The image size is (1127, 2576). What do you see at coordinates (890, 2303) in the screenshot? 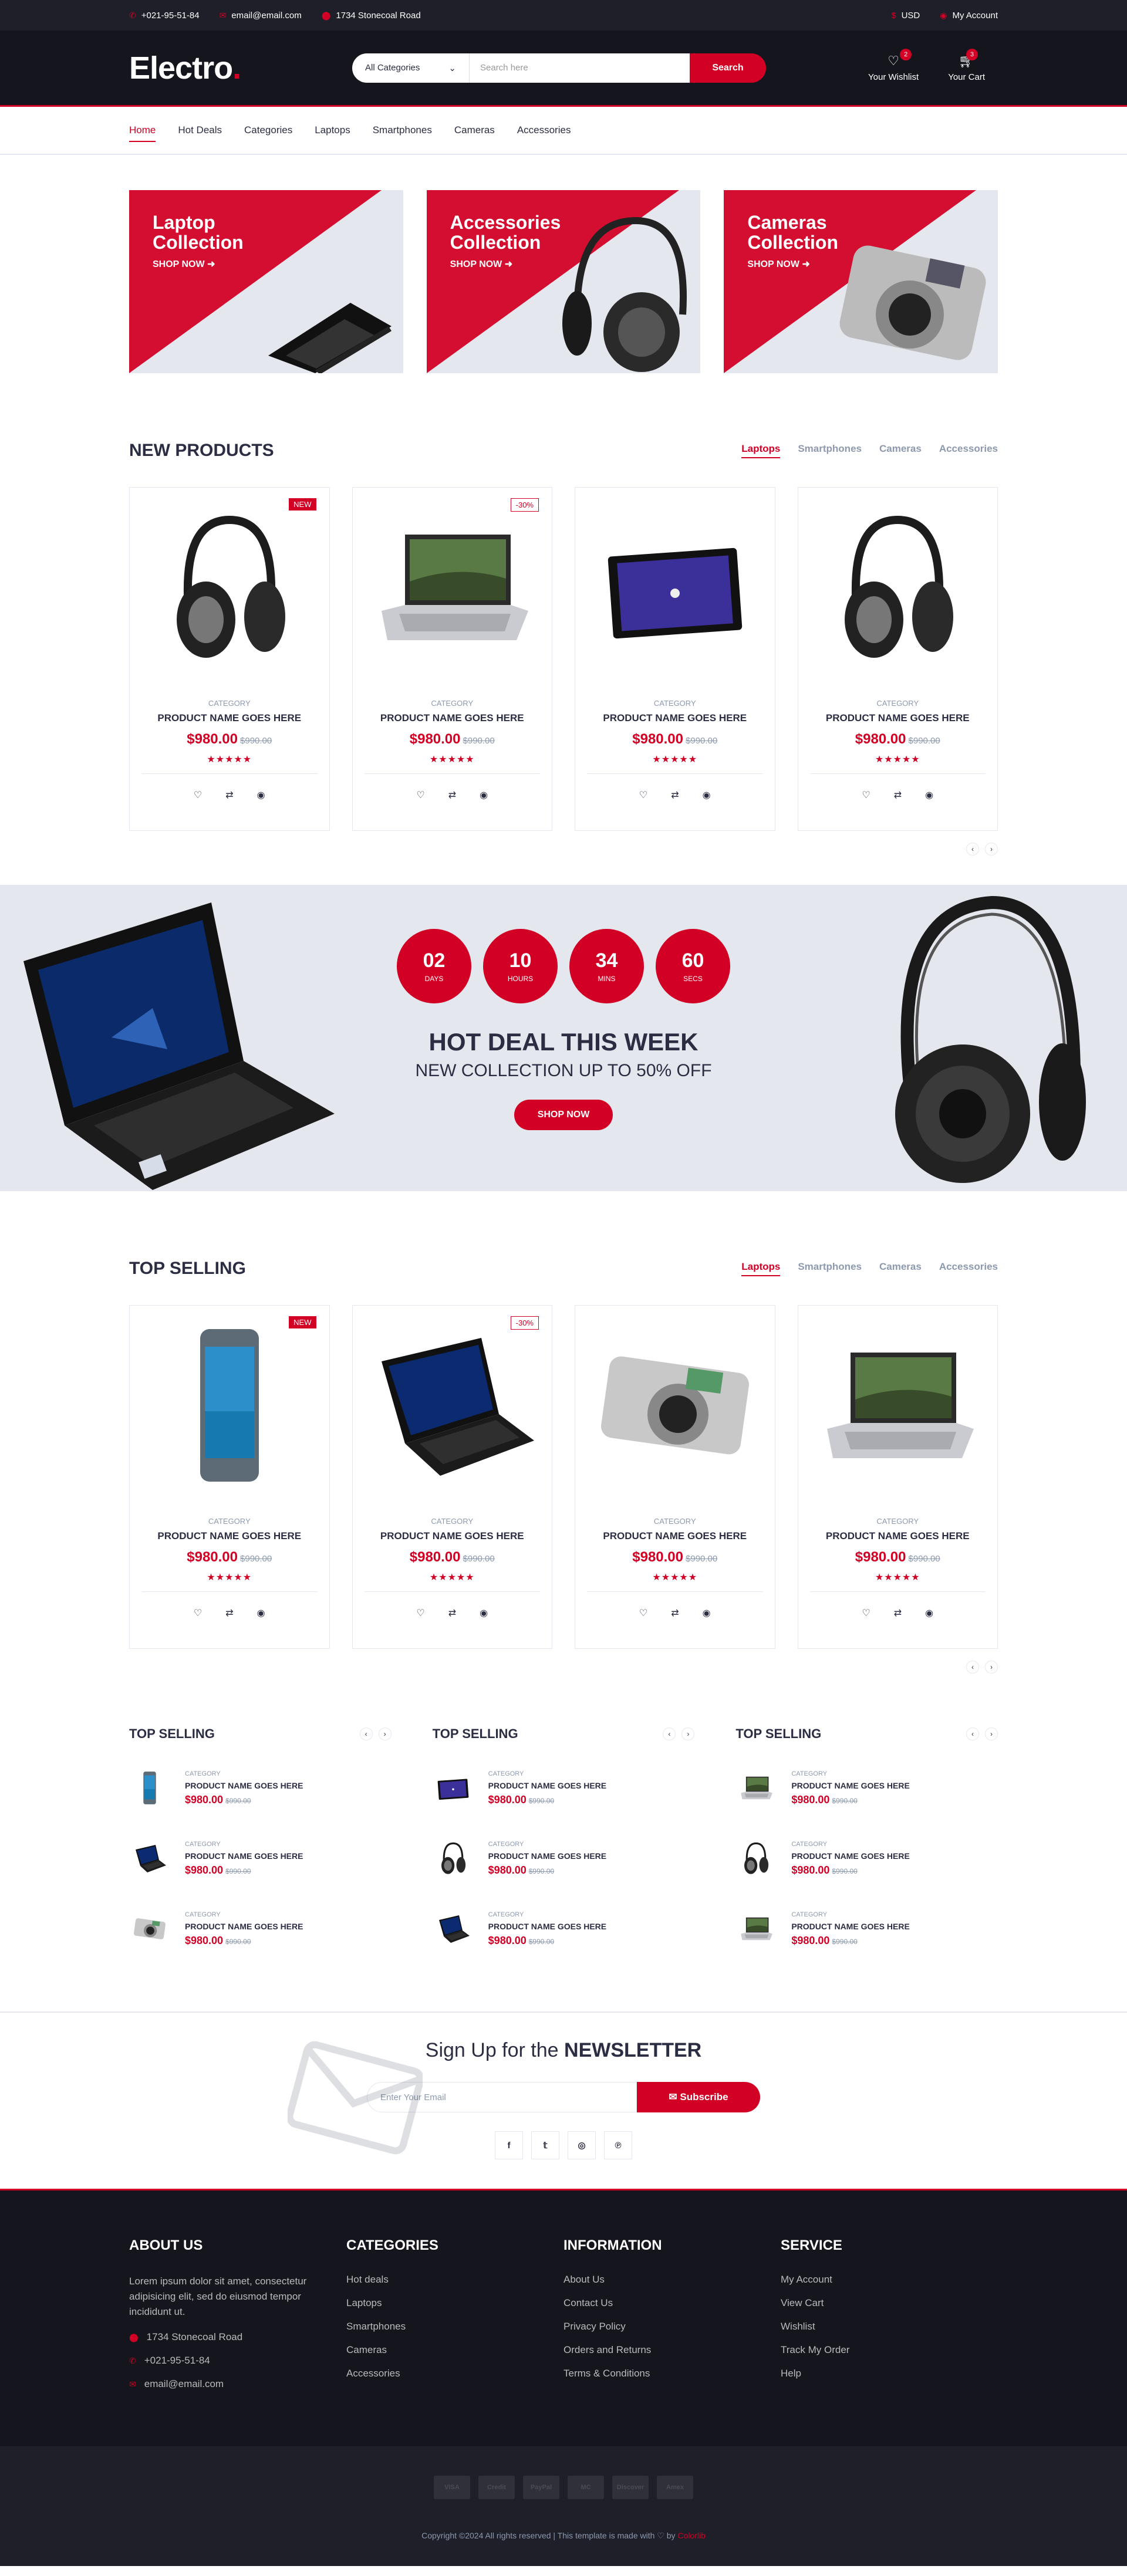
I see `footer-link: View Cart` at bounding box center [890, 2303].